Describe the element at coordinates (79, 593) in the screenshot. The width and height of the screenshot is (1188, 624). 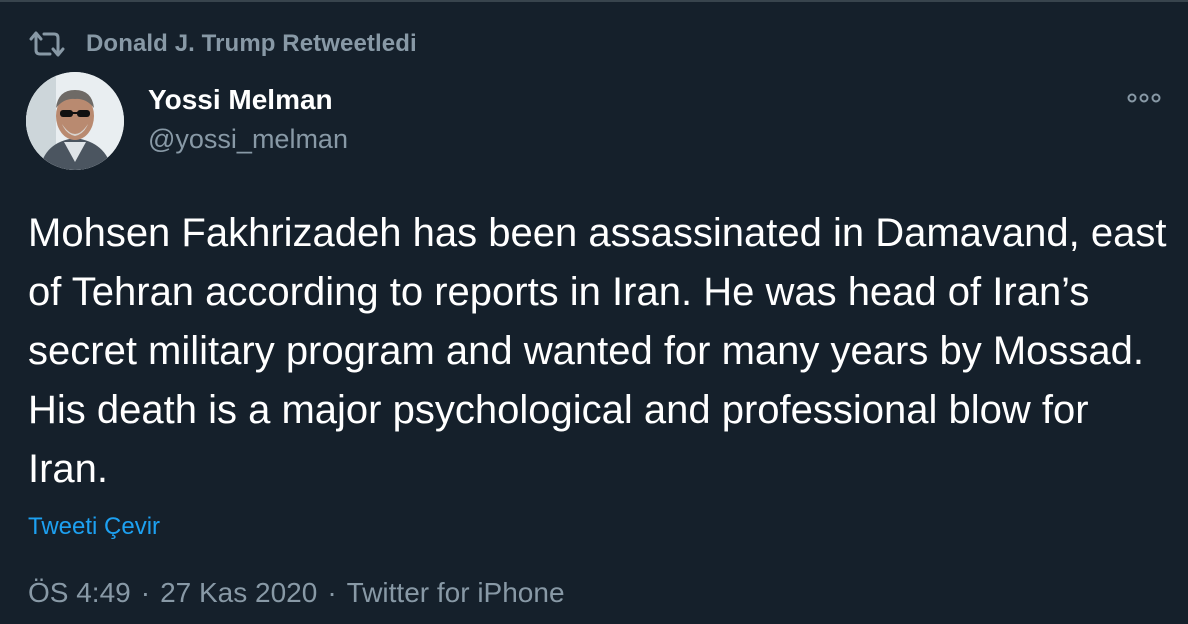
I see `tweet-time: ÖS 4:49` at that location.